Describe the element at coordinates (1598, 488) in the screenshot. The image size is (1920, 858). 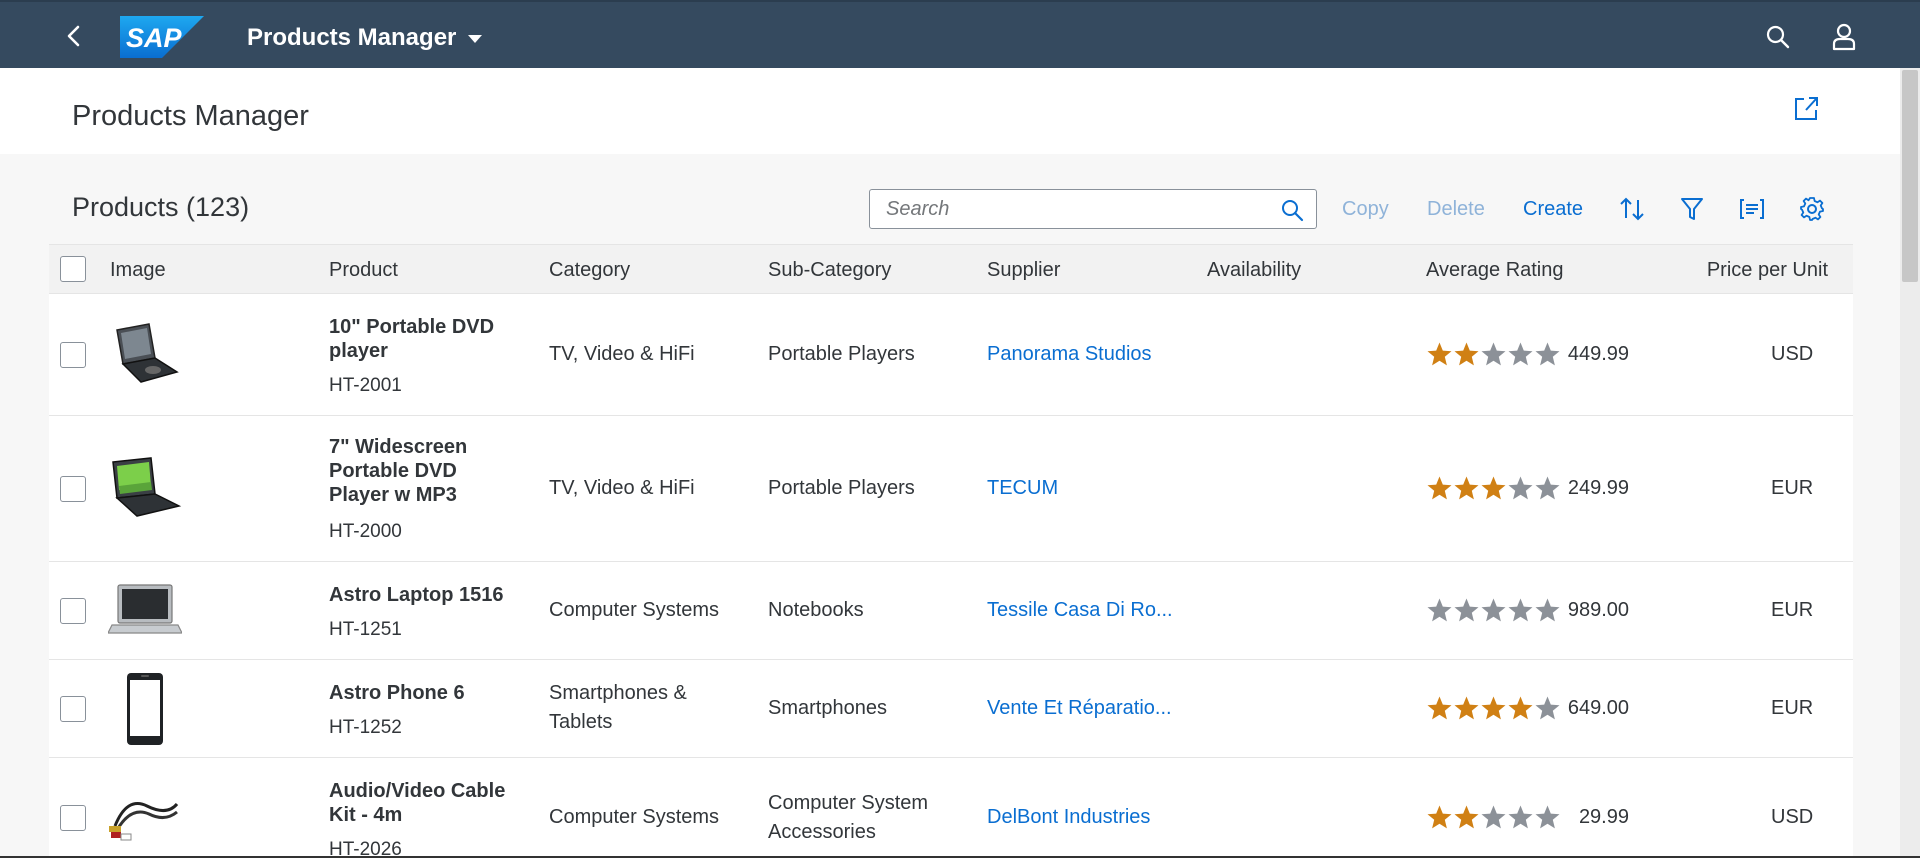
I see `price-value: 249.99` at that location.